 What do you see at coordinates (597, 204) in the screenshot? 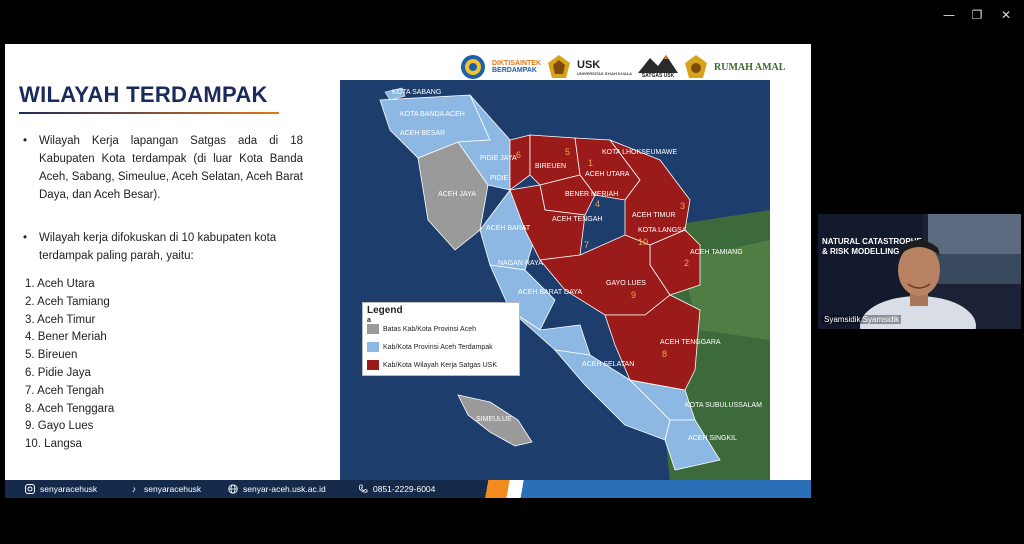
I see `rank-number-4: 4` at bounding box center [597, 204].